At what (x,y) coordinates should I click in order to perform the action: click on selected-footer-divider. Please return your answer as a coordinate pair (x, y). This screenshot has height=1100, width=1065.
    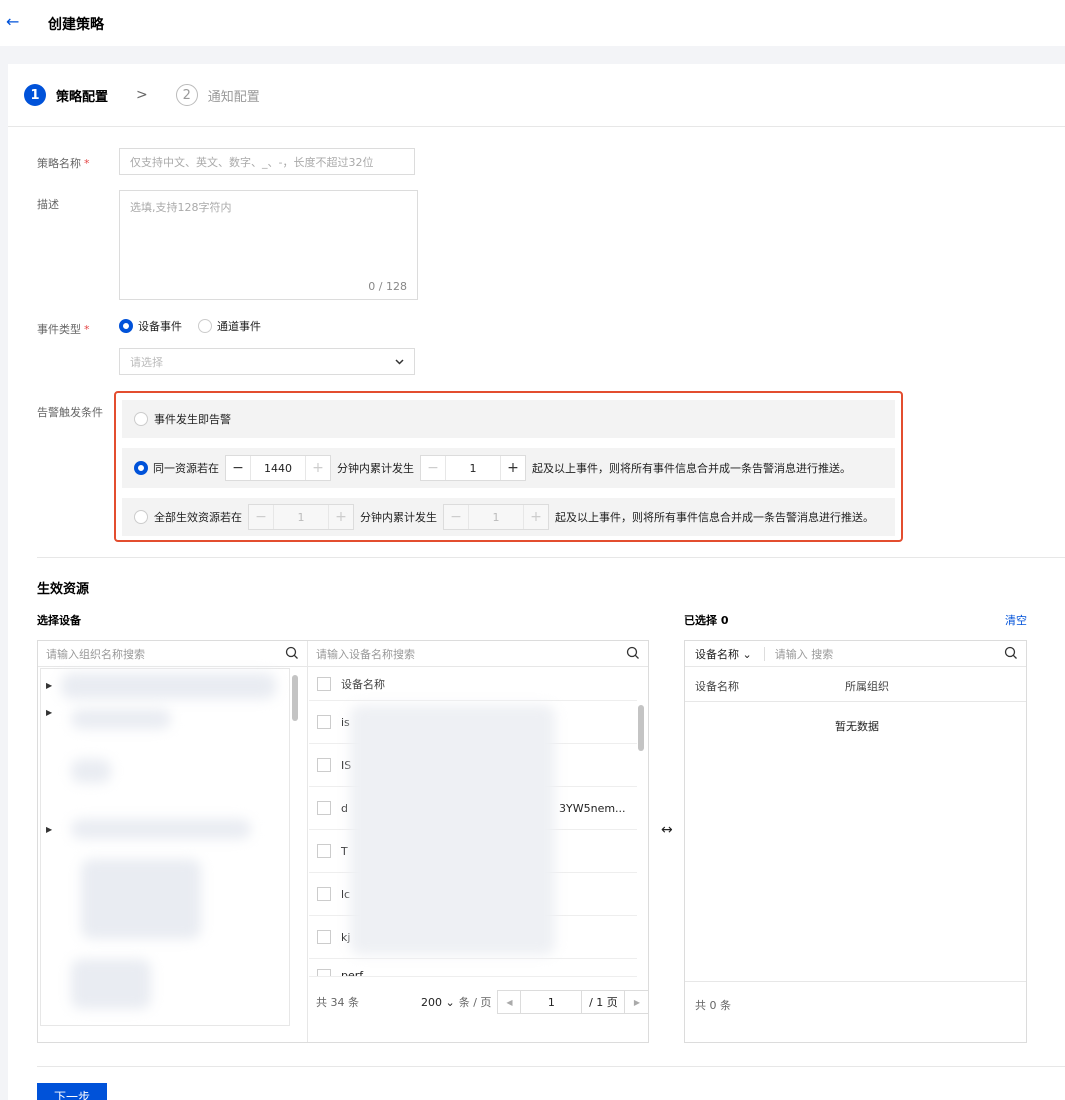
    Looking at the image, I should click on (855, 981).